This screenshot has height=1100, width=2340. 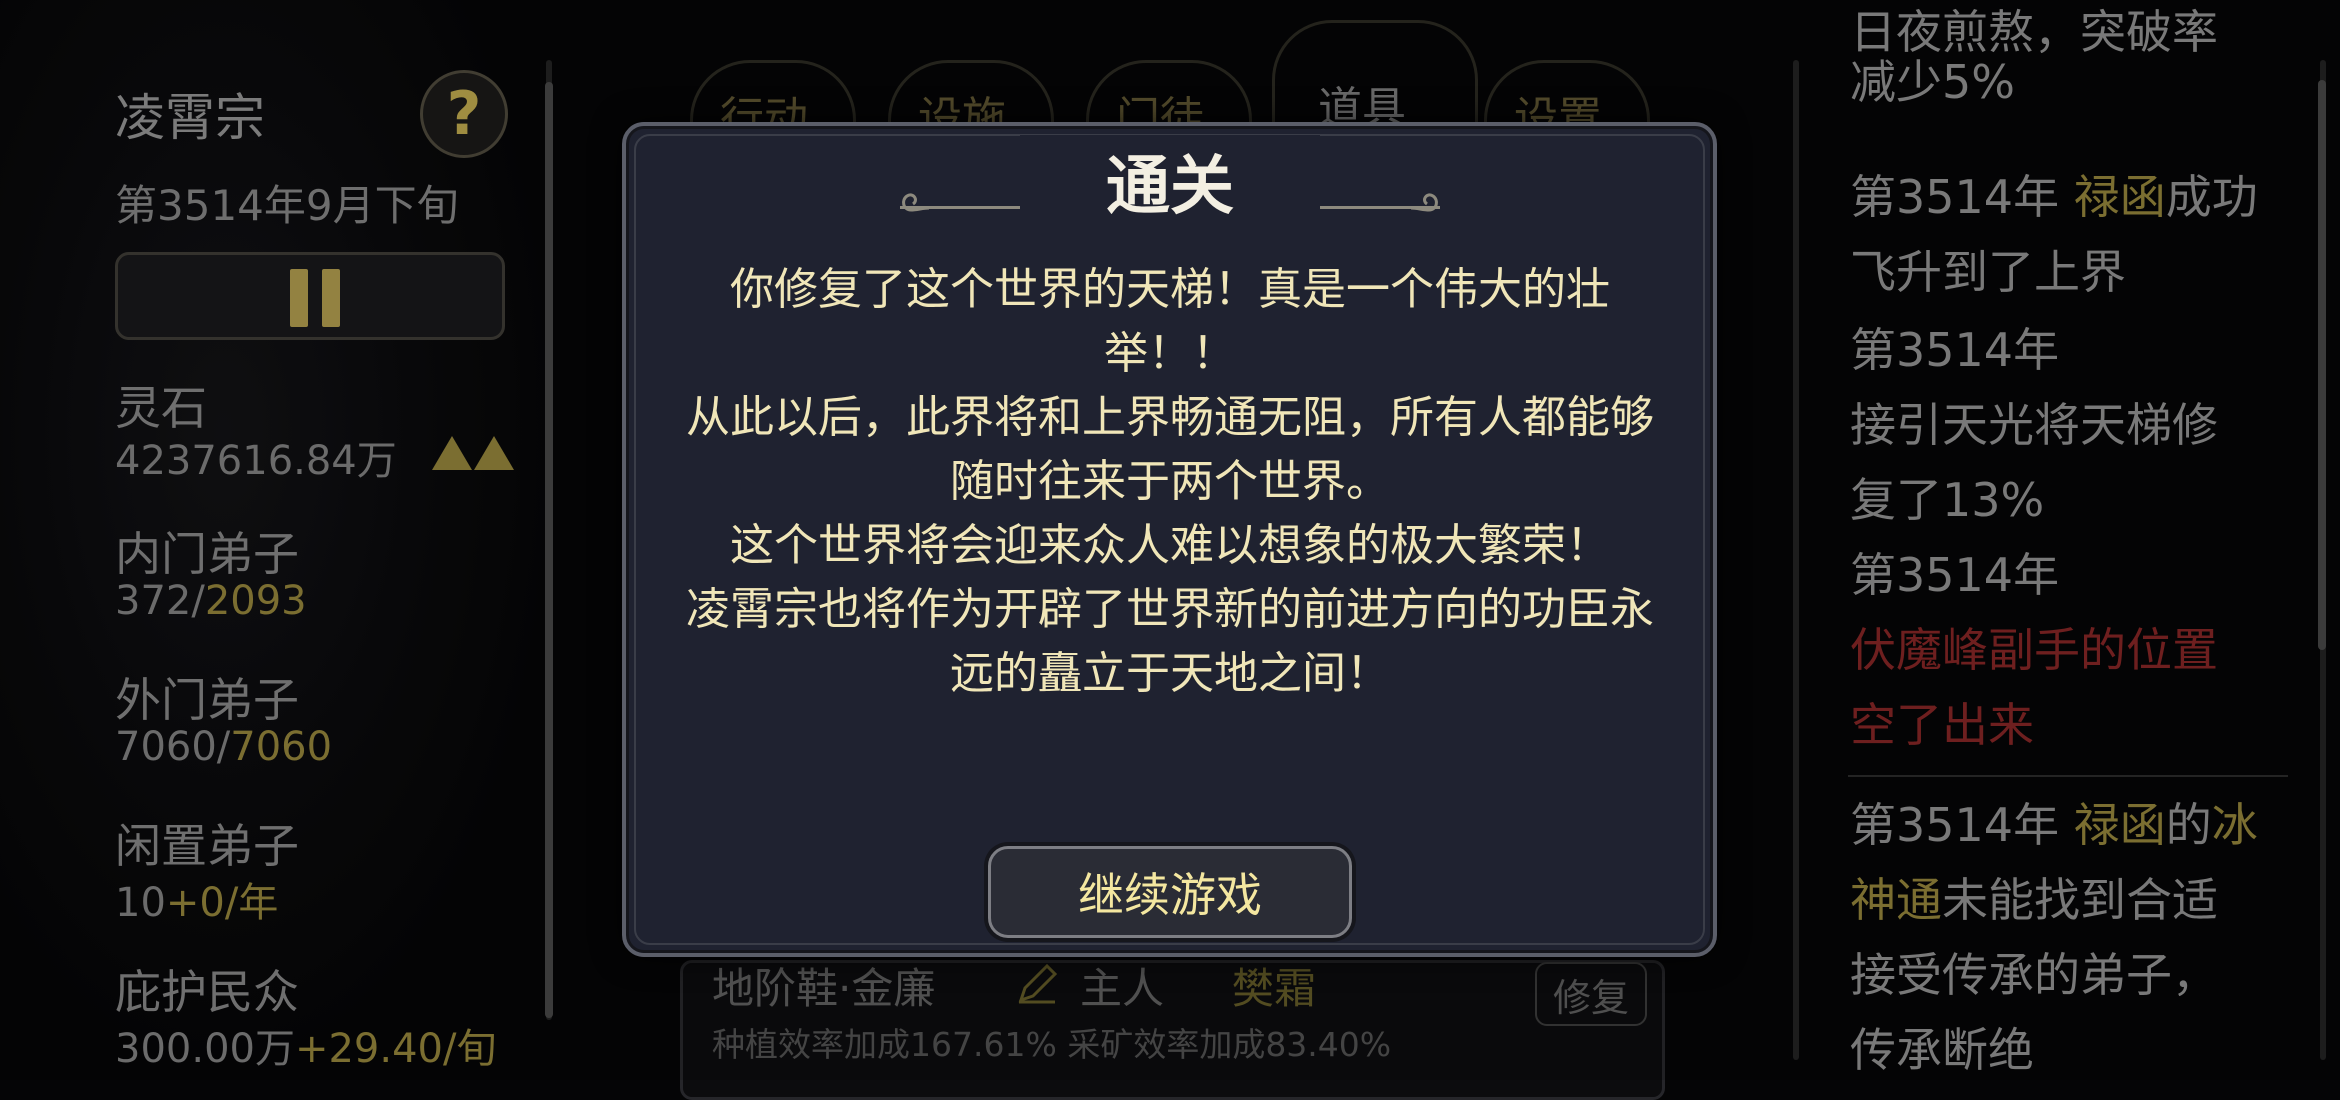 I want to click on message-paragraph: 从此以后，此界将和上界畅通无阻，所有人都能够随时往来于两个世界。, so click(x=1170, y=449).